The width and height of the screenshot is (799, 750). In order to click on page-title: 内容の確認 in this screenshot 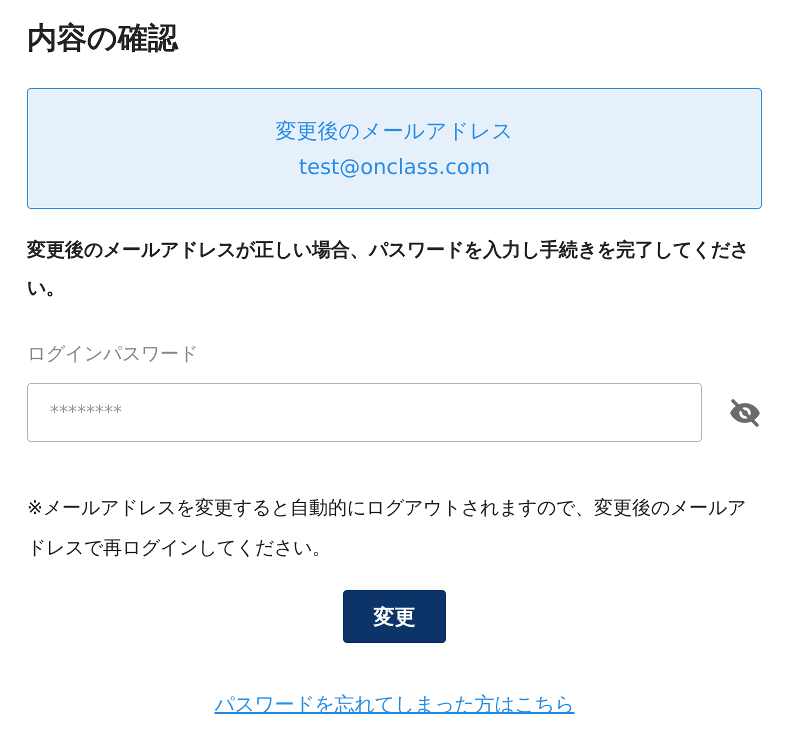, I will do `click(103, 39)`.